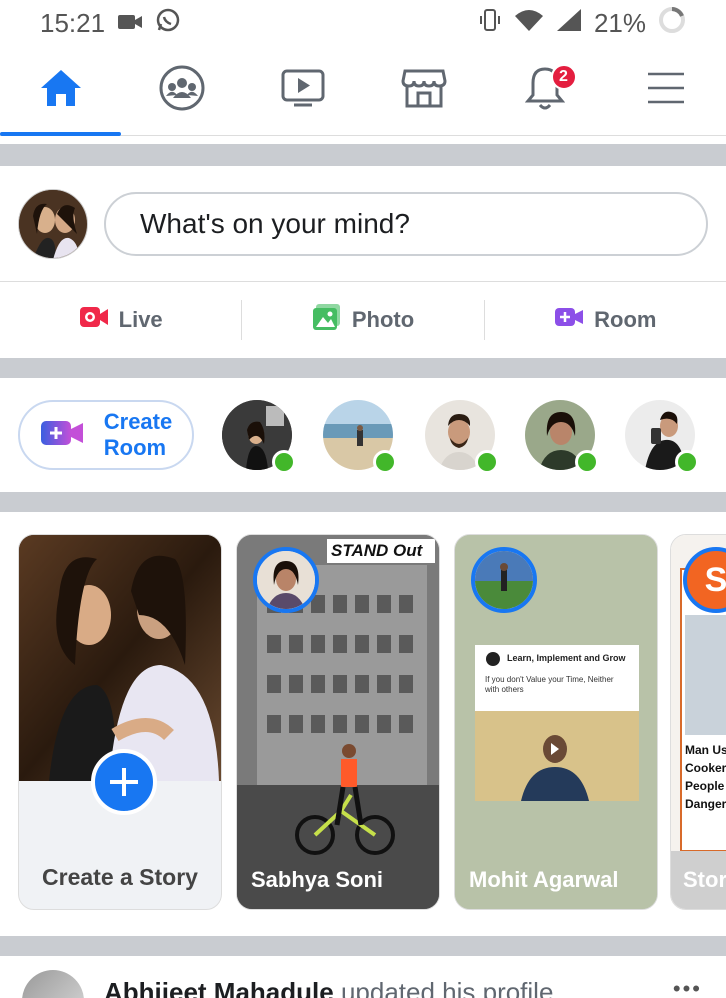  I want to click on room-button: Room, so click(605, 320).